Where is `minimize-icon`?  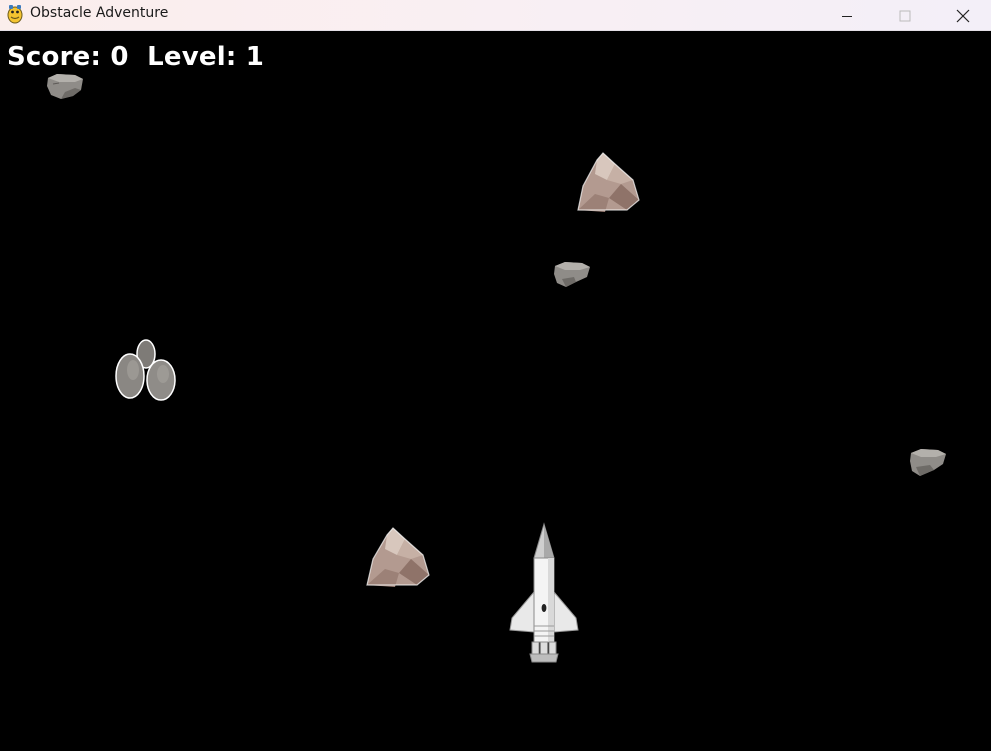
minimize-icon is located at coordinates (847, 16).